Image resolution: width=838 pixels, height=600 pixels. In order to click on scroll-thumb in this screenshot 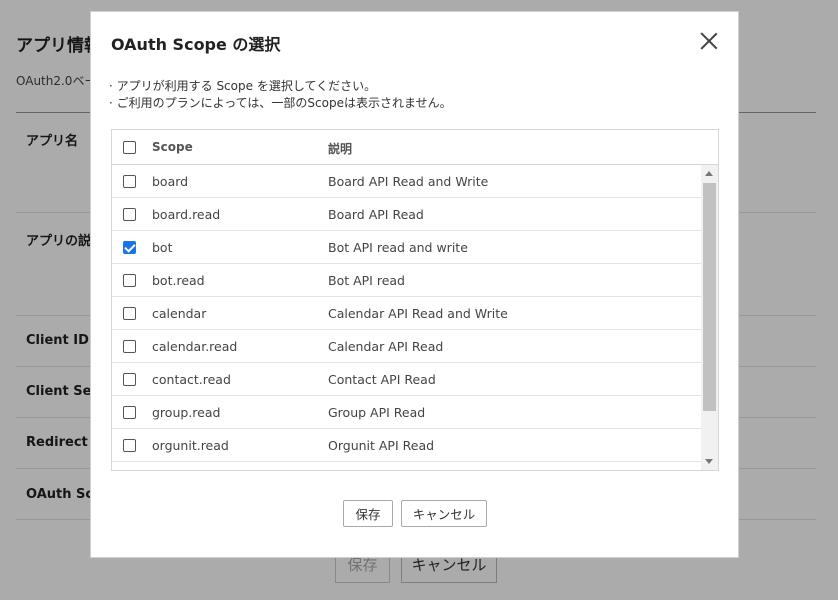, I will do `click(709, 297)`.